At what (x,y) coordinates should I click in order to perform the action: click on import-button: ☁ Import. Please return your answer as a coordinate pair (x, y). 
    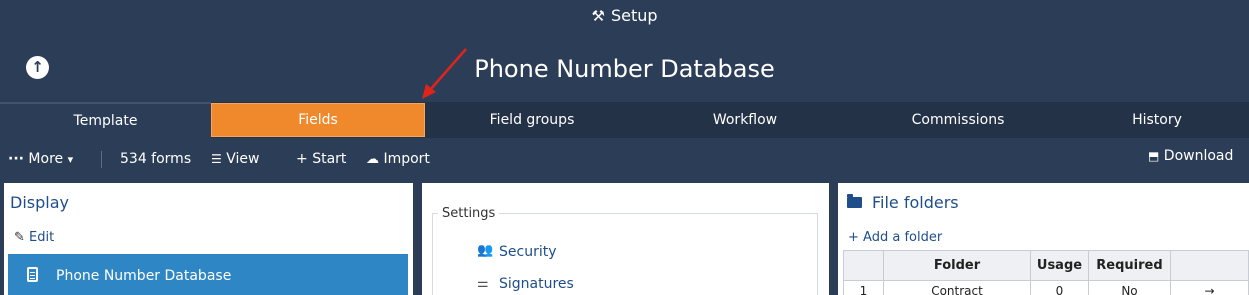
    Looking at the image, I should click on (398, 159).